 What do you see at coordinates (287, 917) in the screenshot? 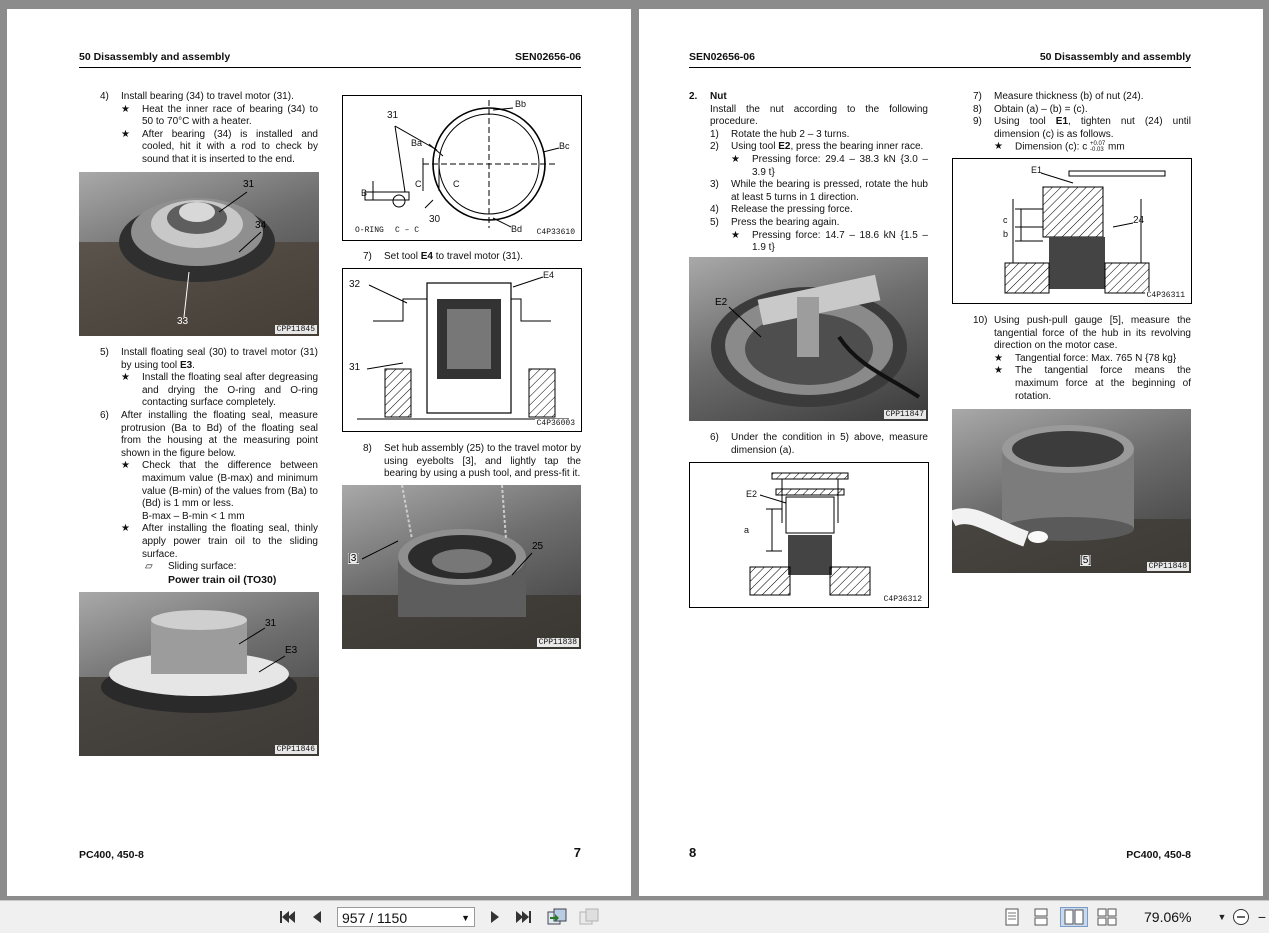
I see `skip-first-icon` at bounding box center [287, 917].